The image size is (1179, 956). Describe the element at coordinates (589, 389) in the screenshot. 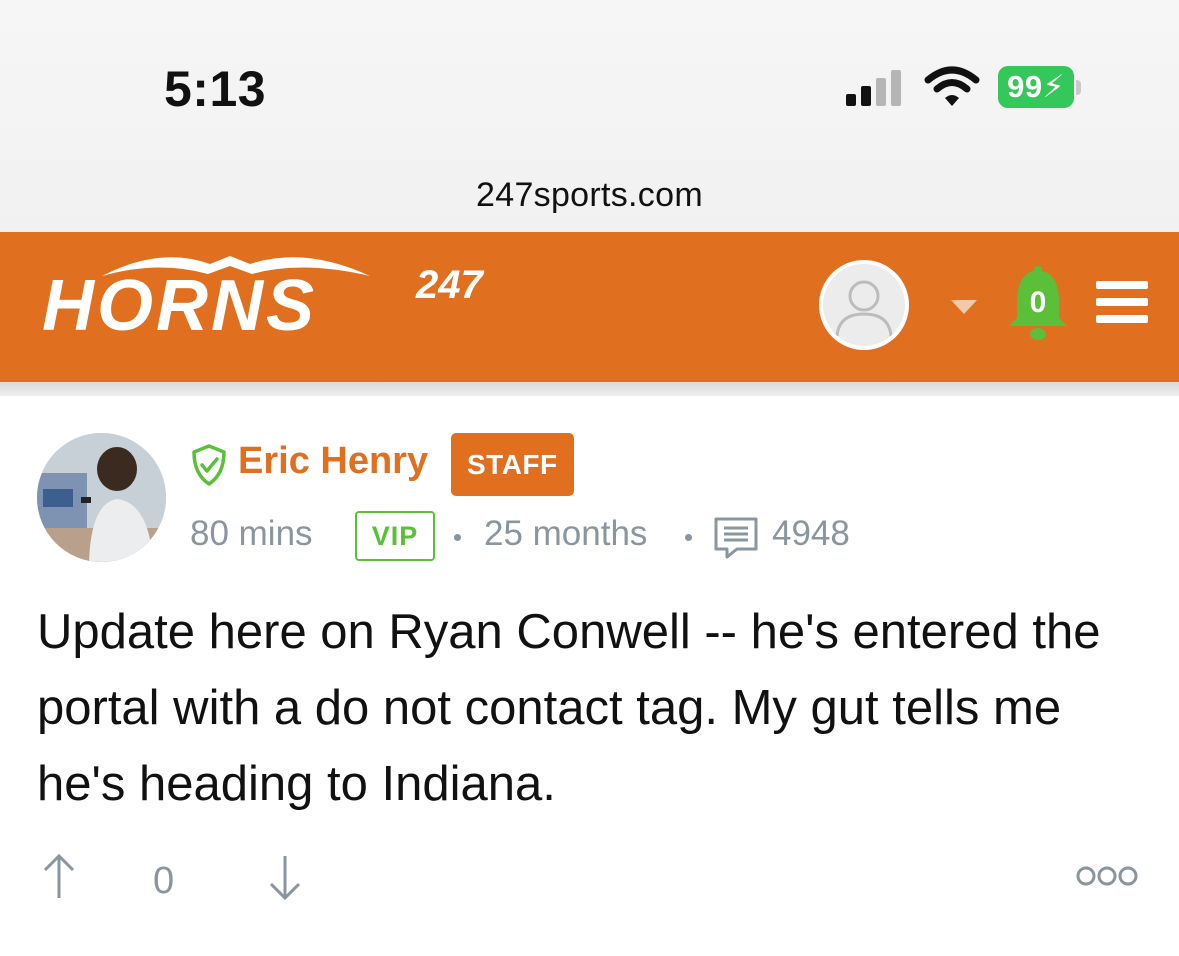

I see `header-divider` at that location.